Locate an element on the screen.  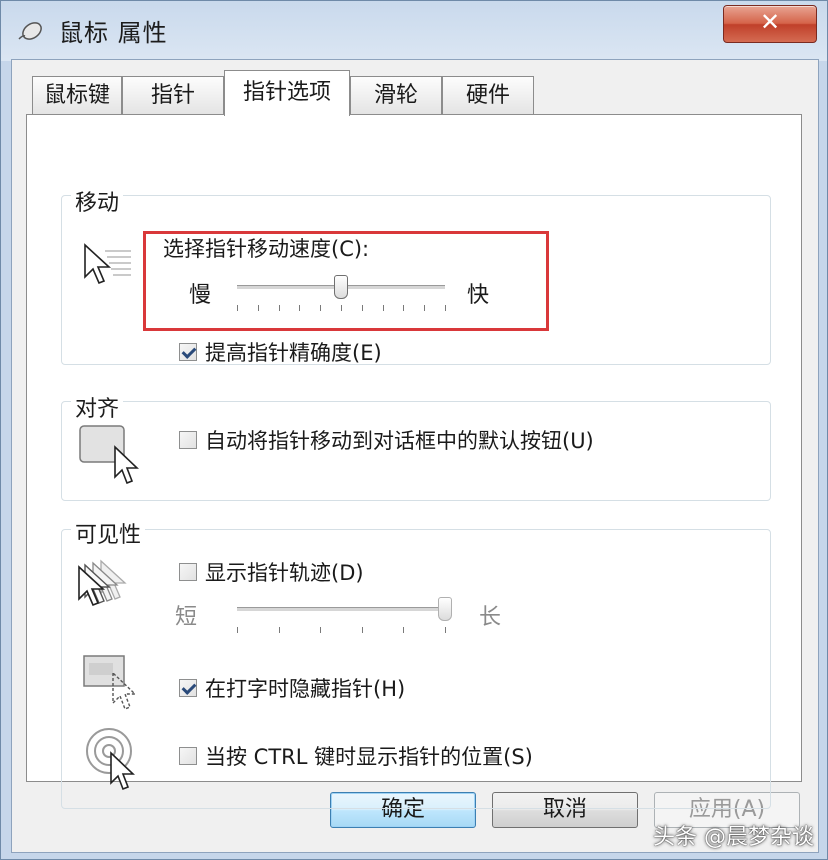
ctrl-locate-label: 当按 CTRL 键时显示指针的位置(S) is located at coordinates (369, 756).